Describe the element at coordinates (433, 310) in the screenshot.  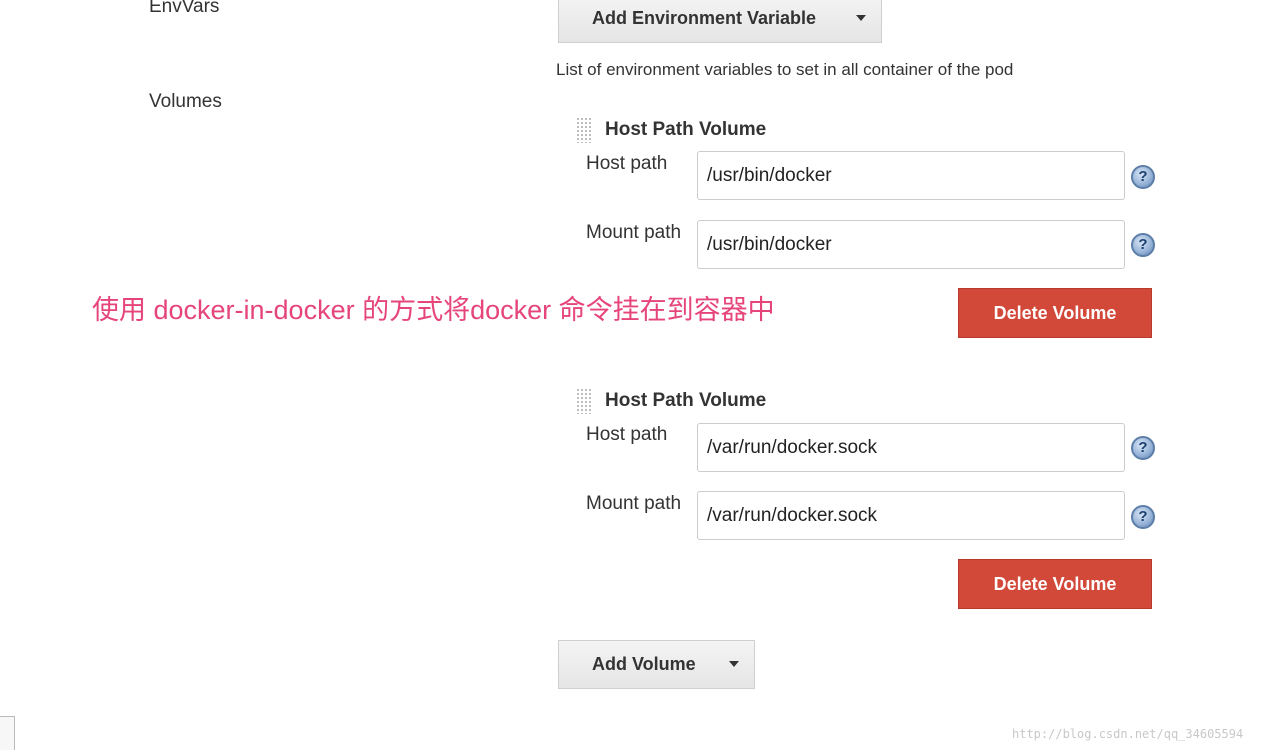
I see `annotation-text: 使用 docker-in-docker 的方式将docker 命令挂在到容器中` at that location.